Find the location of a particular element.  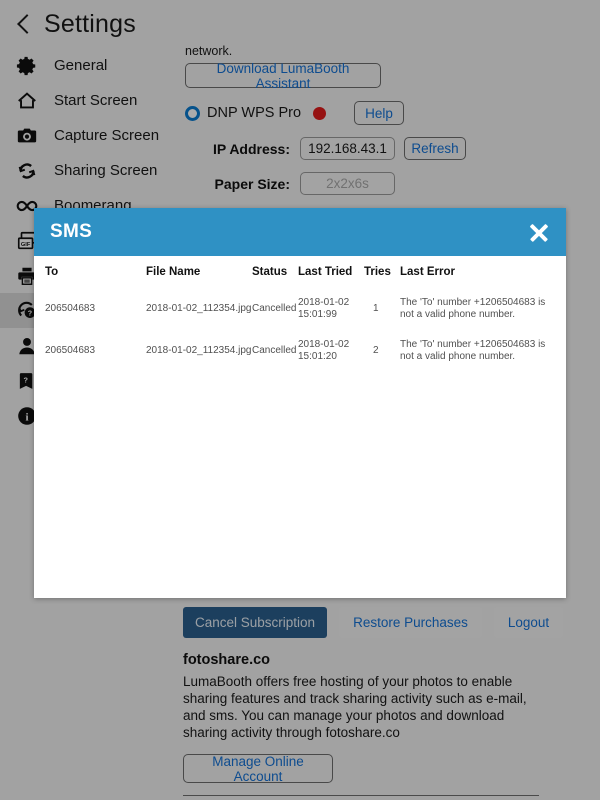

section-divider is located at coordinates (361, 795).